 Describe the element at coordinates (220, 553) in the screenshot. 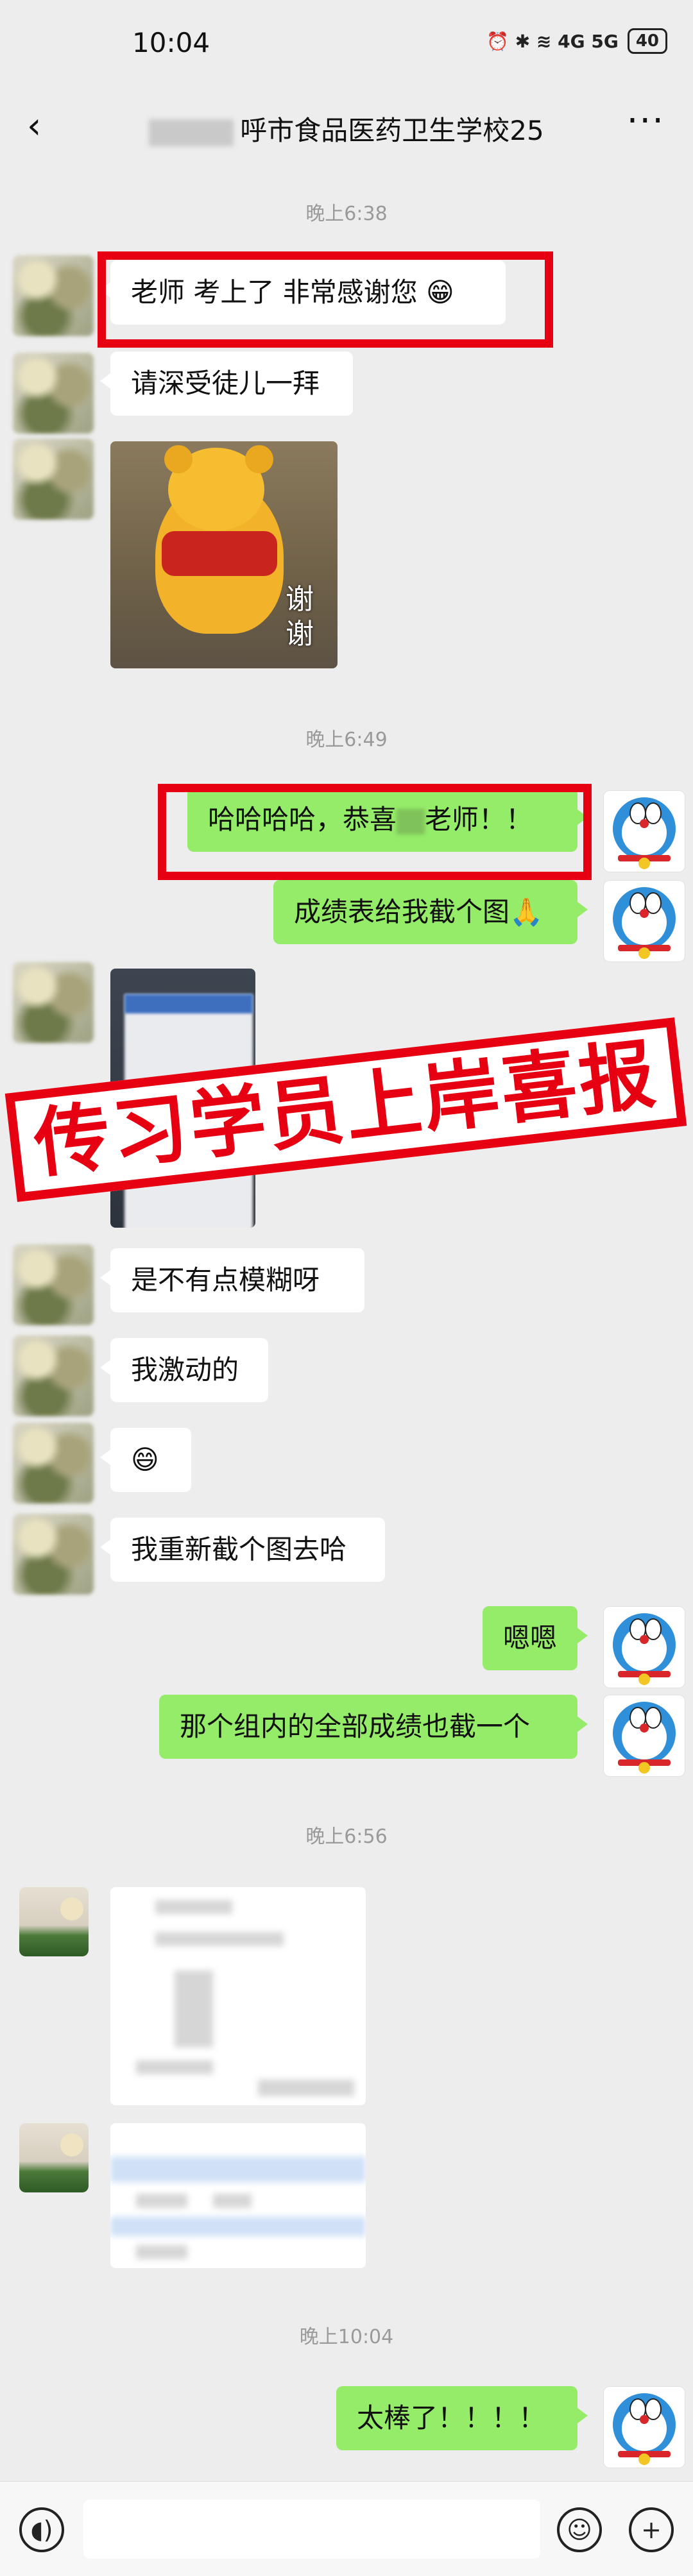

I see `pooh-shirt` at that location.